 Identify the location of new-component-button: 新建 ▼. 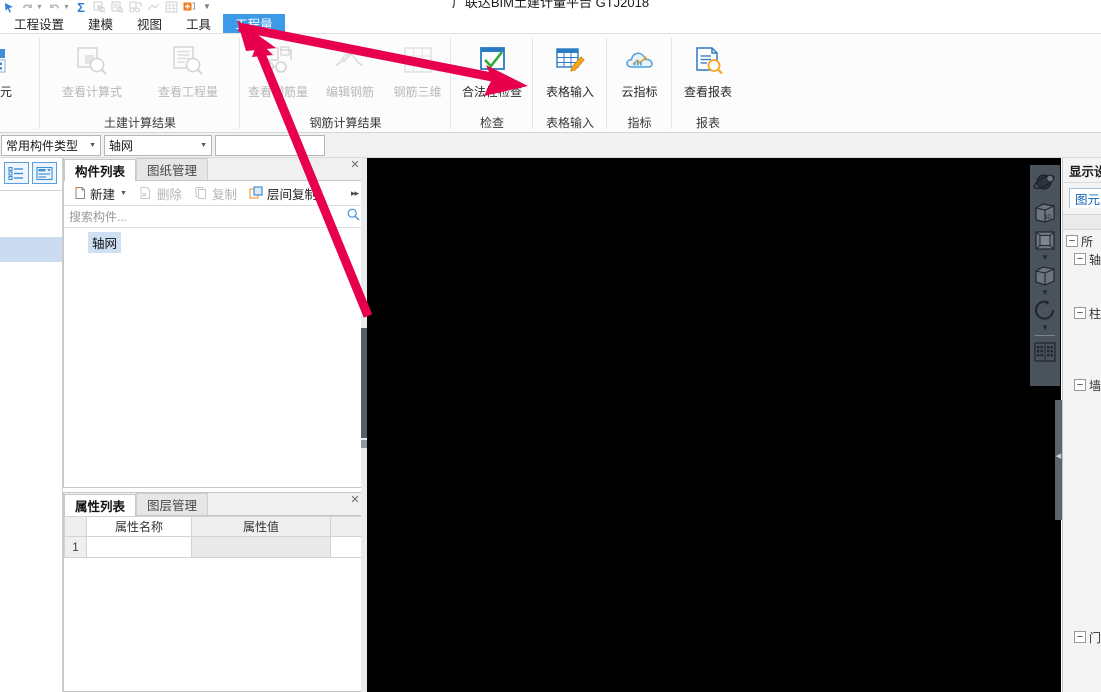
(99, 193).